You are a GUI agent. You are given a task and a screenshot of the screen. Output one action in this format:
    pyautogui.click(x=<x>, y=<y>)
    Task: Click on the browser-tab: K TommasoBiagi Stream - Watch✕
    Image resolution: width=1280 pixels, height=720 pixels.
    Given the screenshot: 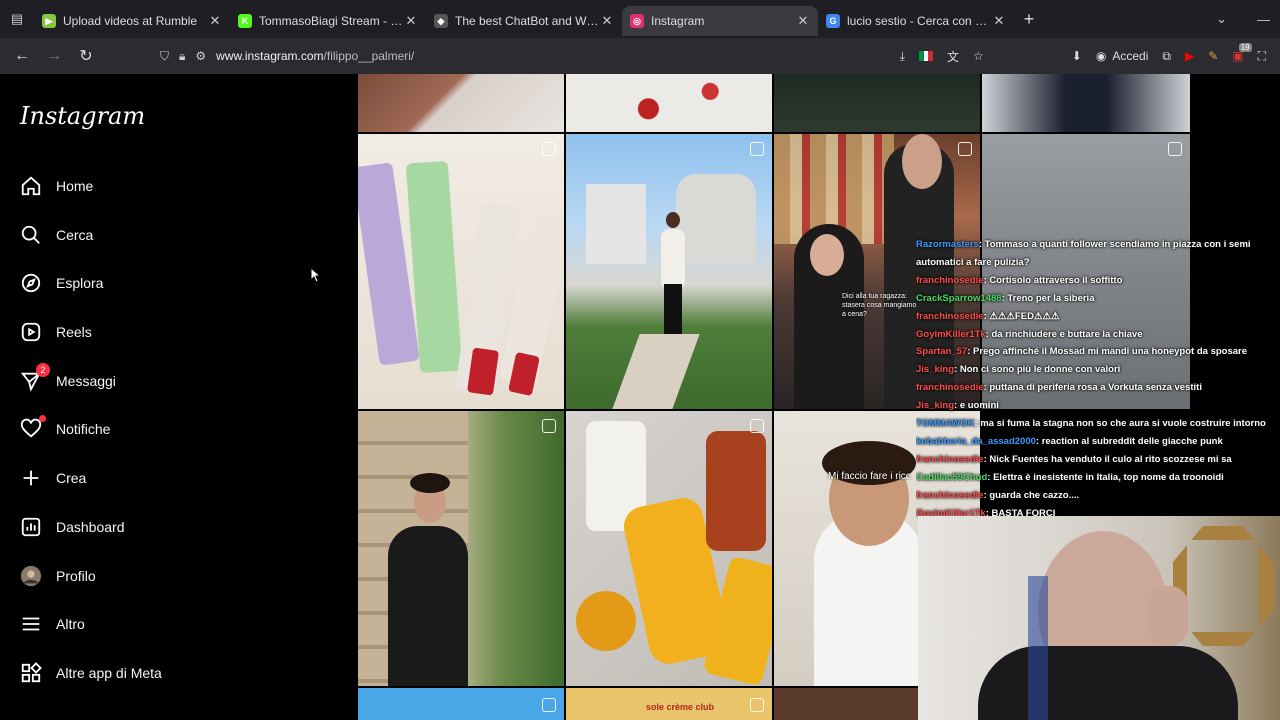 What is the action you would take?
    pyautogui.click(x=328, y=21)
    